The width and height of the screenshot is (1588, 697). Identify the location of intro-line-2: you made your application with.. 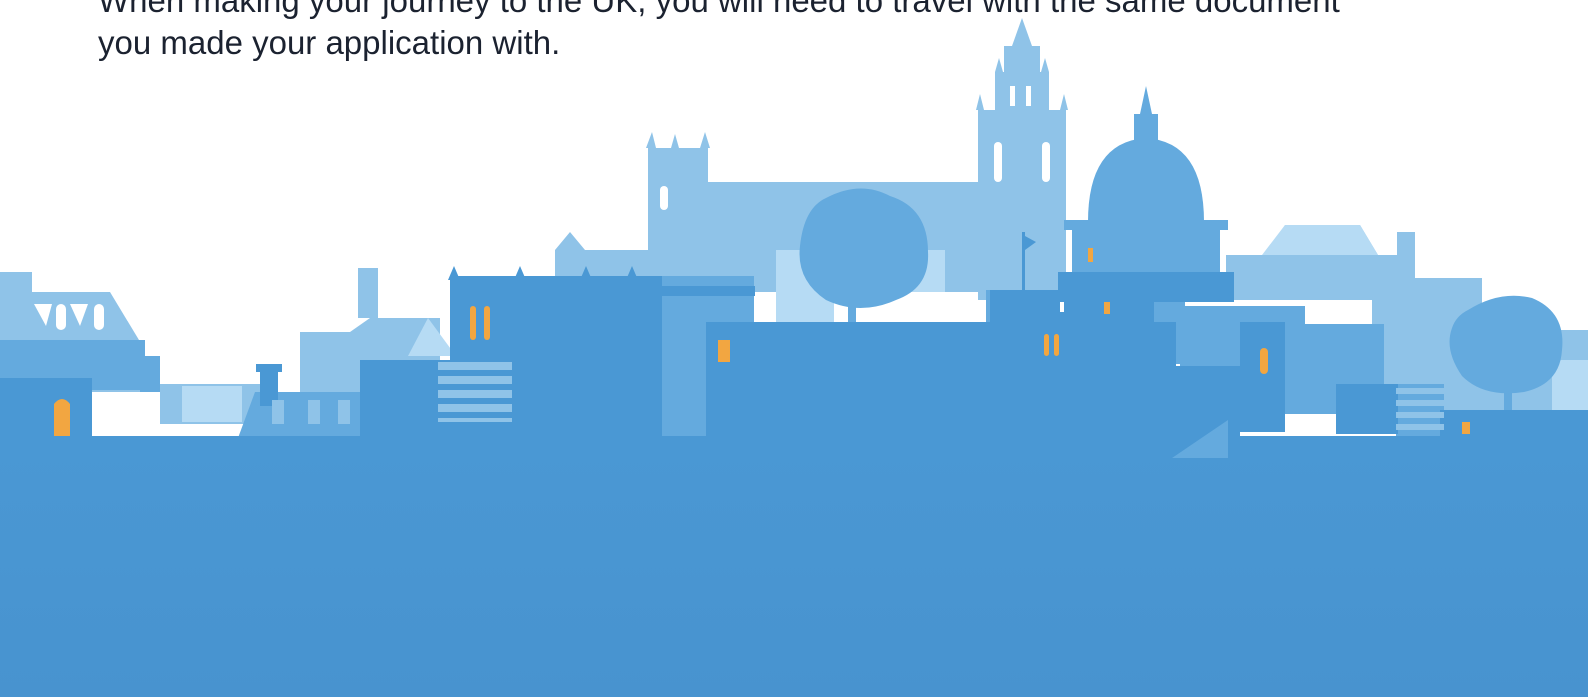
(329, 42).